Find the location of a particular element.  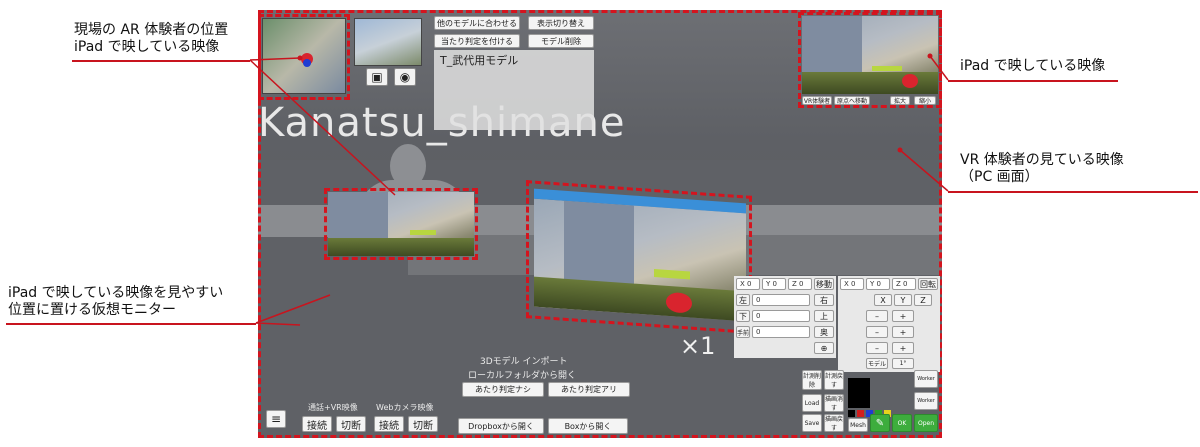

up-button: 上 is located at coordinates (824, 316).